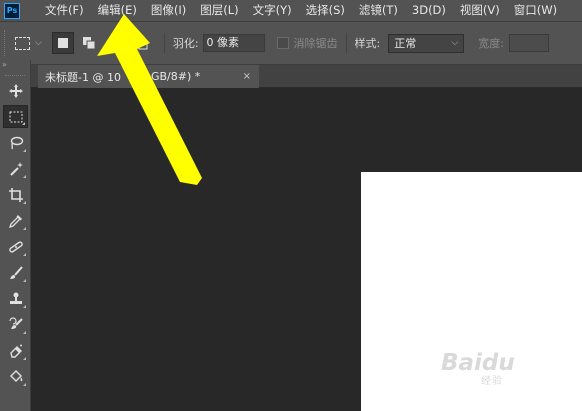 The image size is (582, 411). What do you see at coordinates (306, 76) in the screenshot?
I see `document-tab-bar: 未标题-1 @ 10 GB/8#) * ×` at bounding box center [306, 76].